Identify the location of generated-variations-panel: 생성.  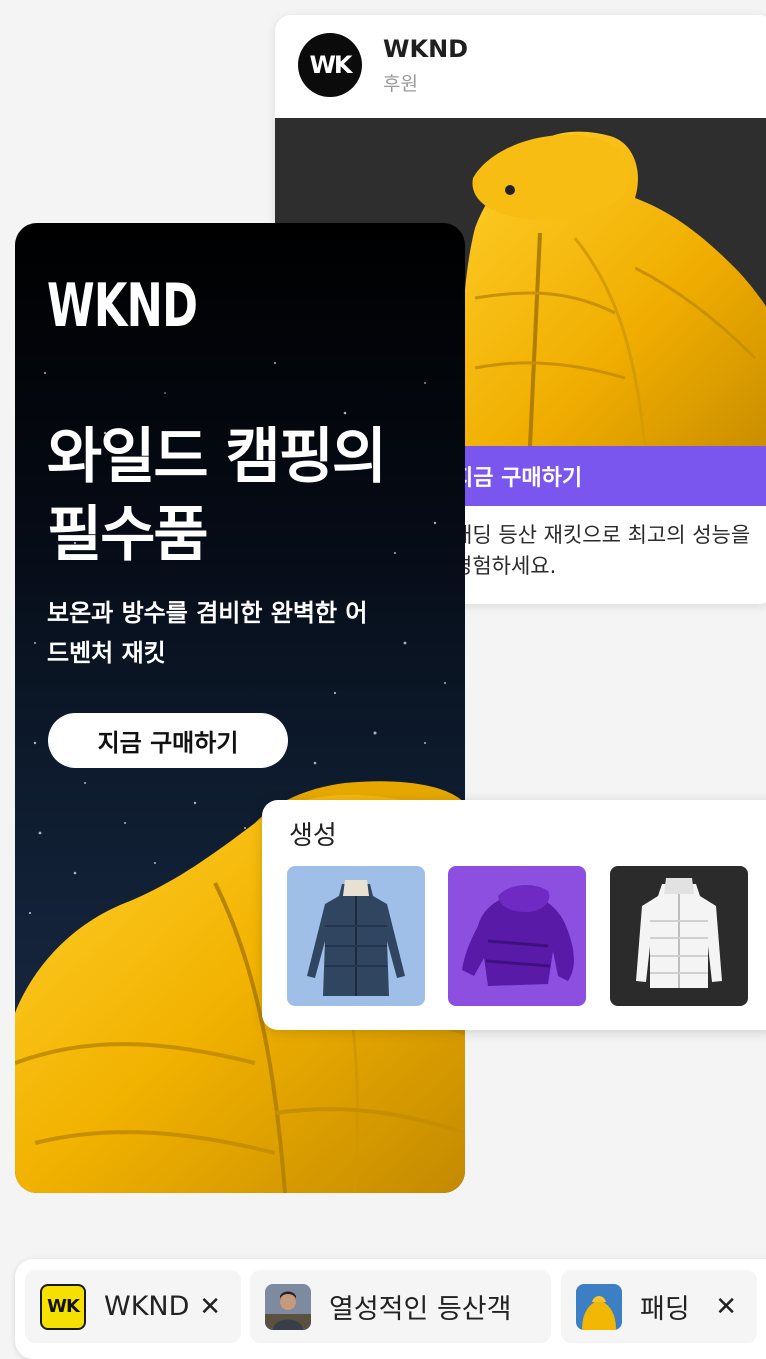
(514, 915).